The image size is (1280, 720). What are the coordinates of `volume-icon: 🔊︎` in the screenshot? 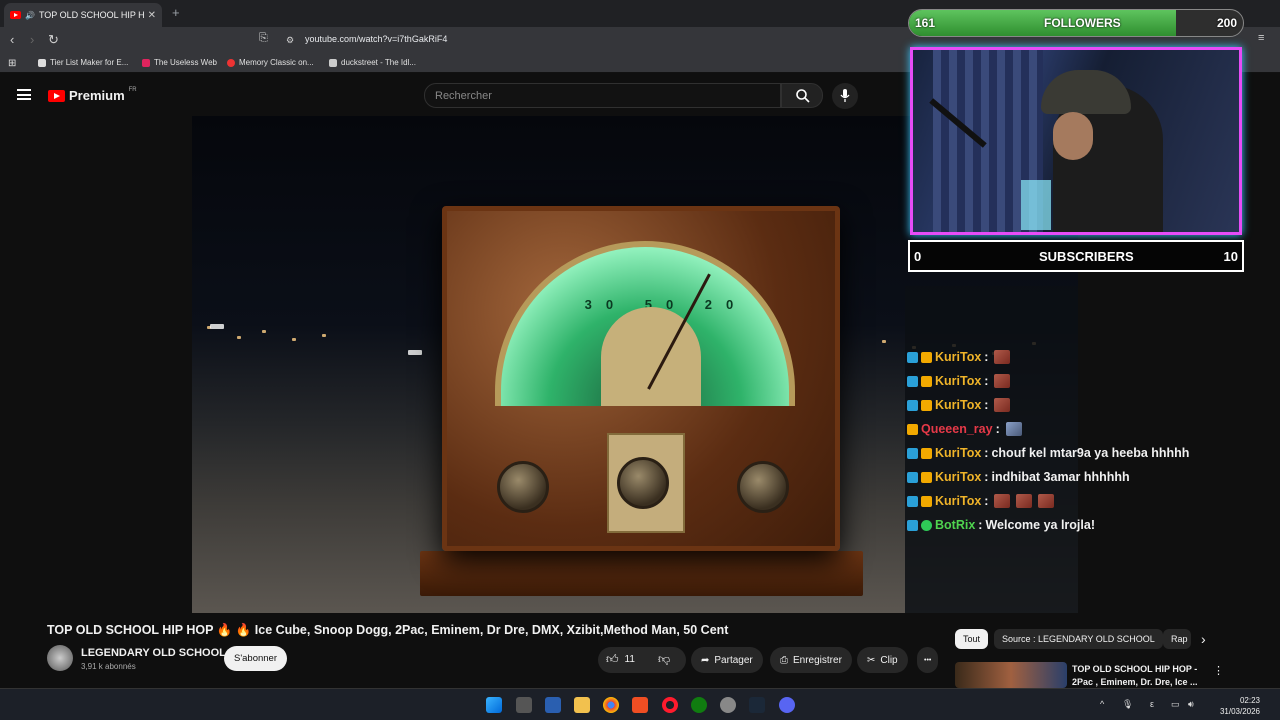 It's located at (1191, 704).